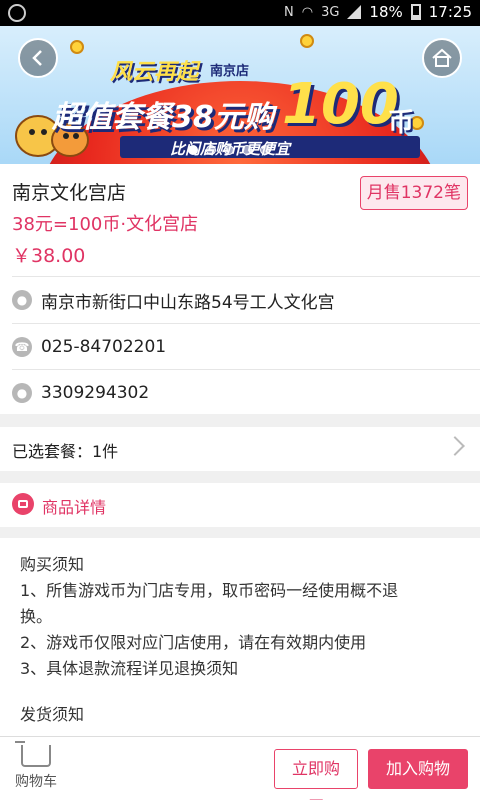 This screenshot has width=480, height=800. Describe the element at coordinates (33, 754) in the screenshot. I see `cart-icon` at that location.